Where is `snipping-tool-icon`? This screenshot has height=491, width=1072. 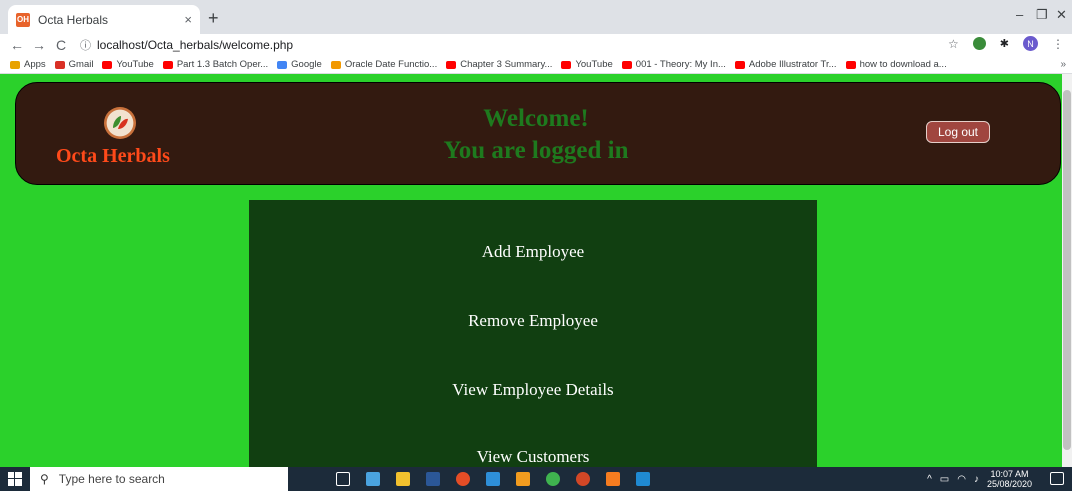
snipping-tool-icon is located at coordinates (373, 479).